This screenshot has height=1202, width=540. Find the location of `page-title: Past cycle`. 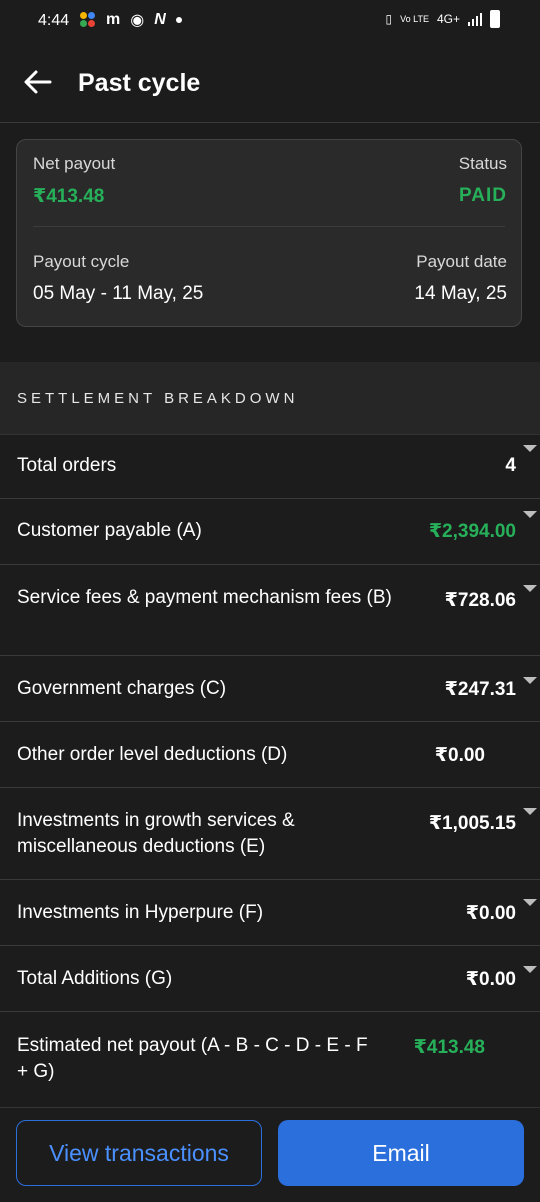

page-title: Past cycle is located at coordinates (139, 83).